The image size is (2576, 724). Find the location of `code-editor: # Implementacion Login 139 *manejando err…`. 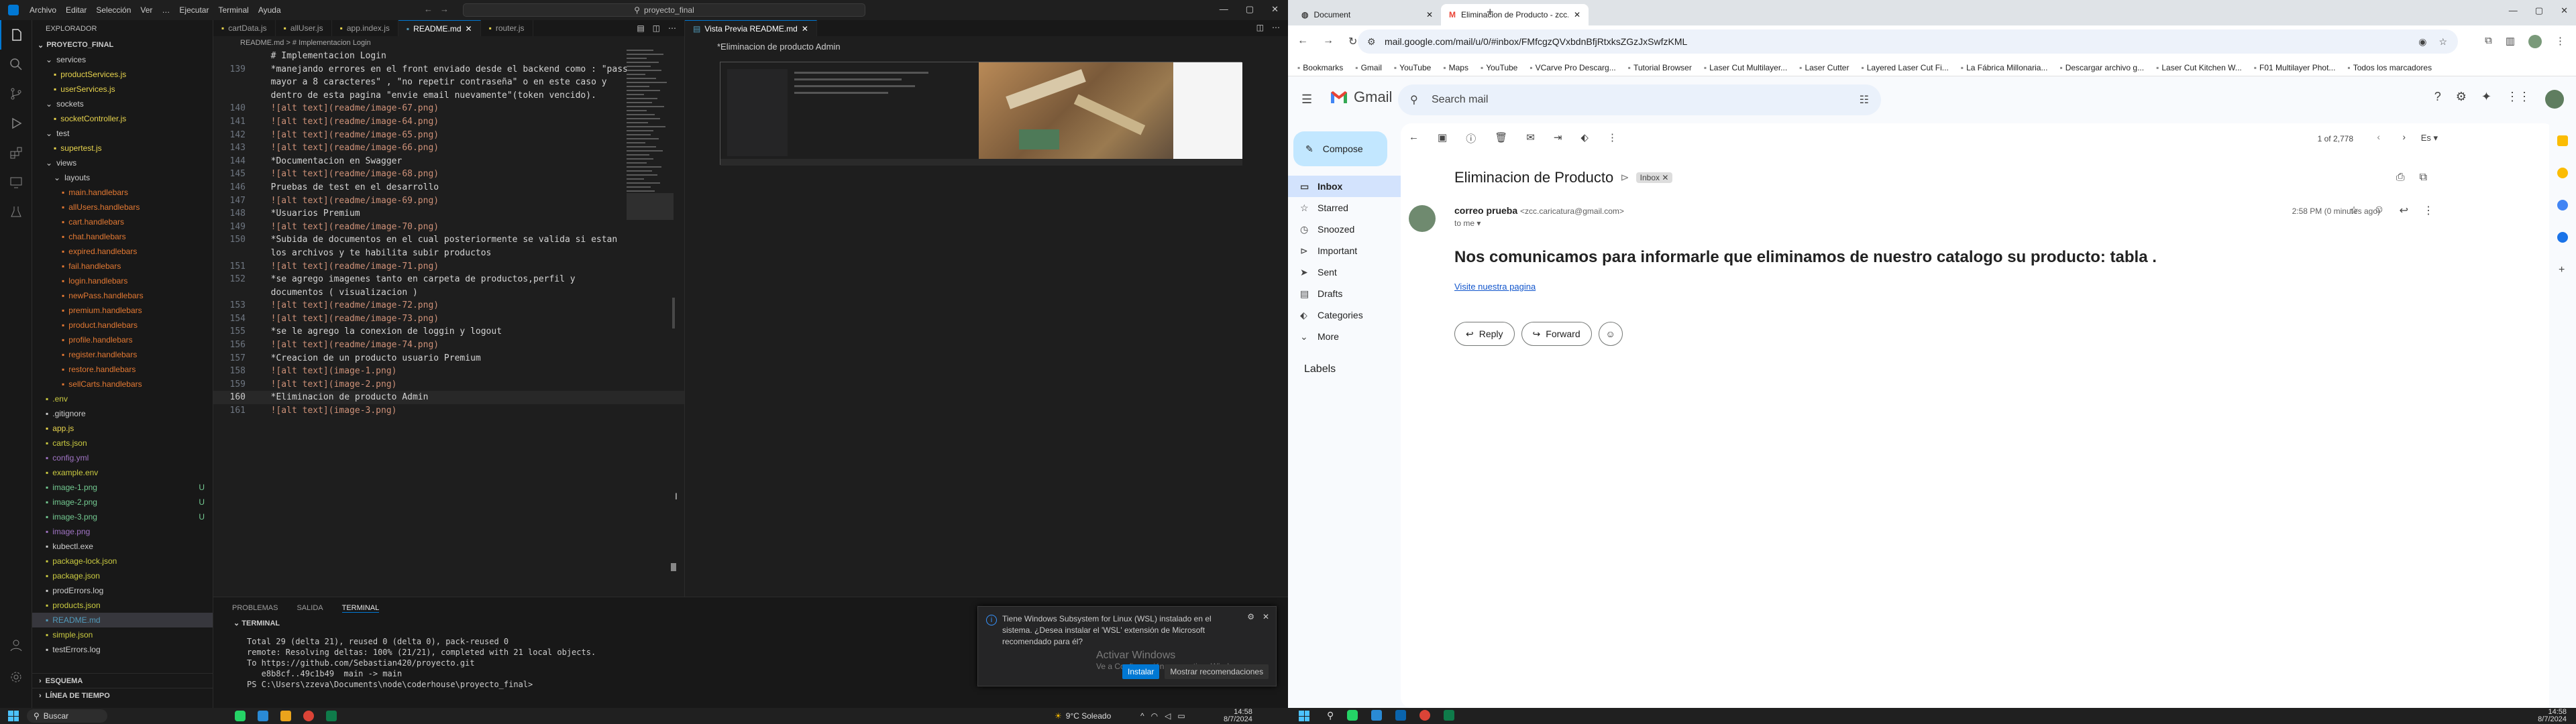

code-editor: # Implementacion Login 139 *manejando err… is located at coordinates (448, 234).